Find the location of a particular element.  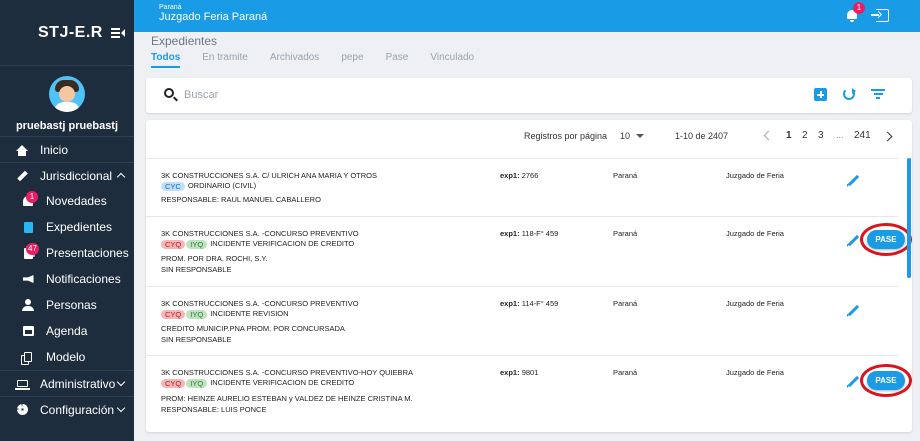

row-responsable: RESPONSABLE: LUIS PONCE is located at coordinates (214, 409).